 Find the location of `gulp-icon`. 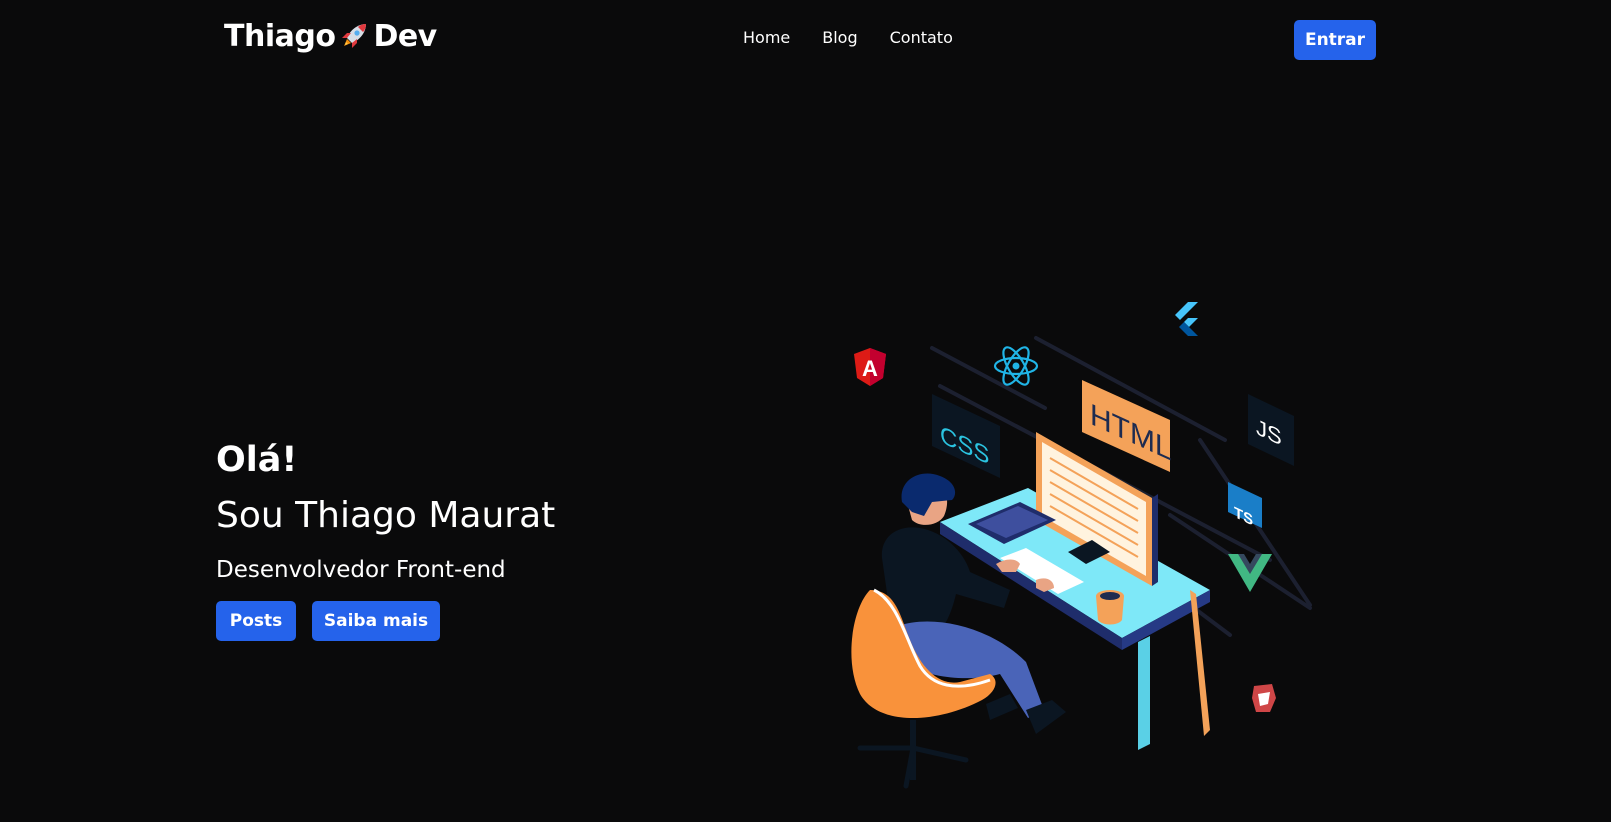

gulp-icon is located at coordinates (1264, 698).